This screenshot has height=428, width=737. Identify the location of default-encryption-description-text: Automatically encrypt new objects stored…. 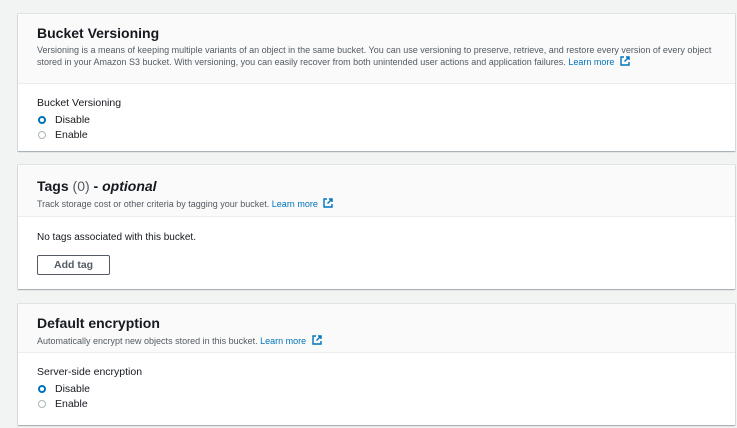
(147, 341).